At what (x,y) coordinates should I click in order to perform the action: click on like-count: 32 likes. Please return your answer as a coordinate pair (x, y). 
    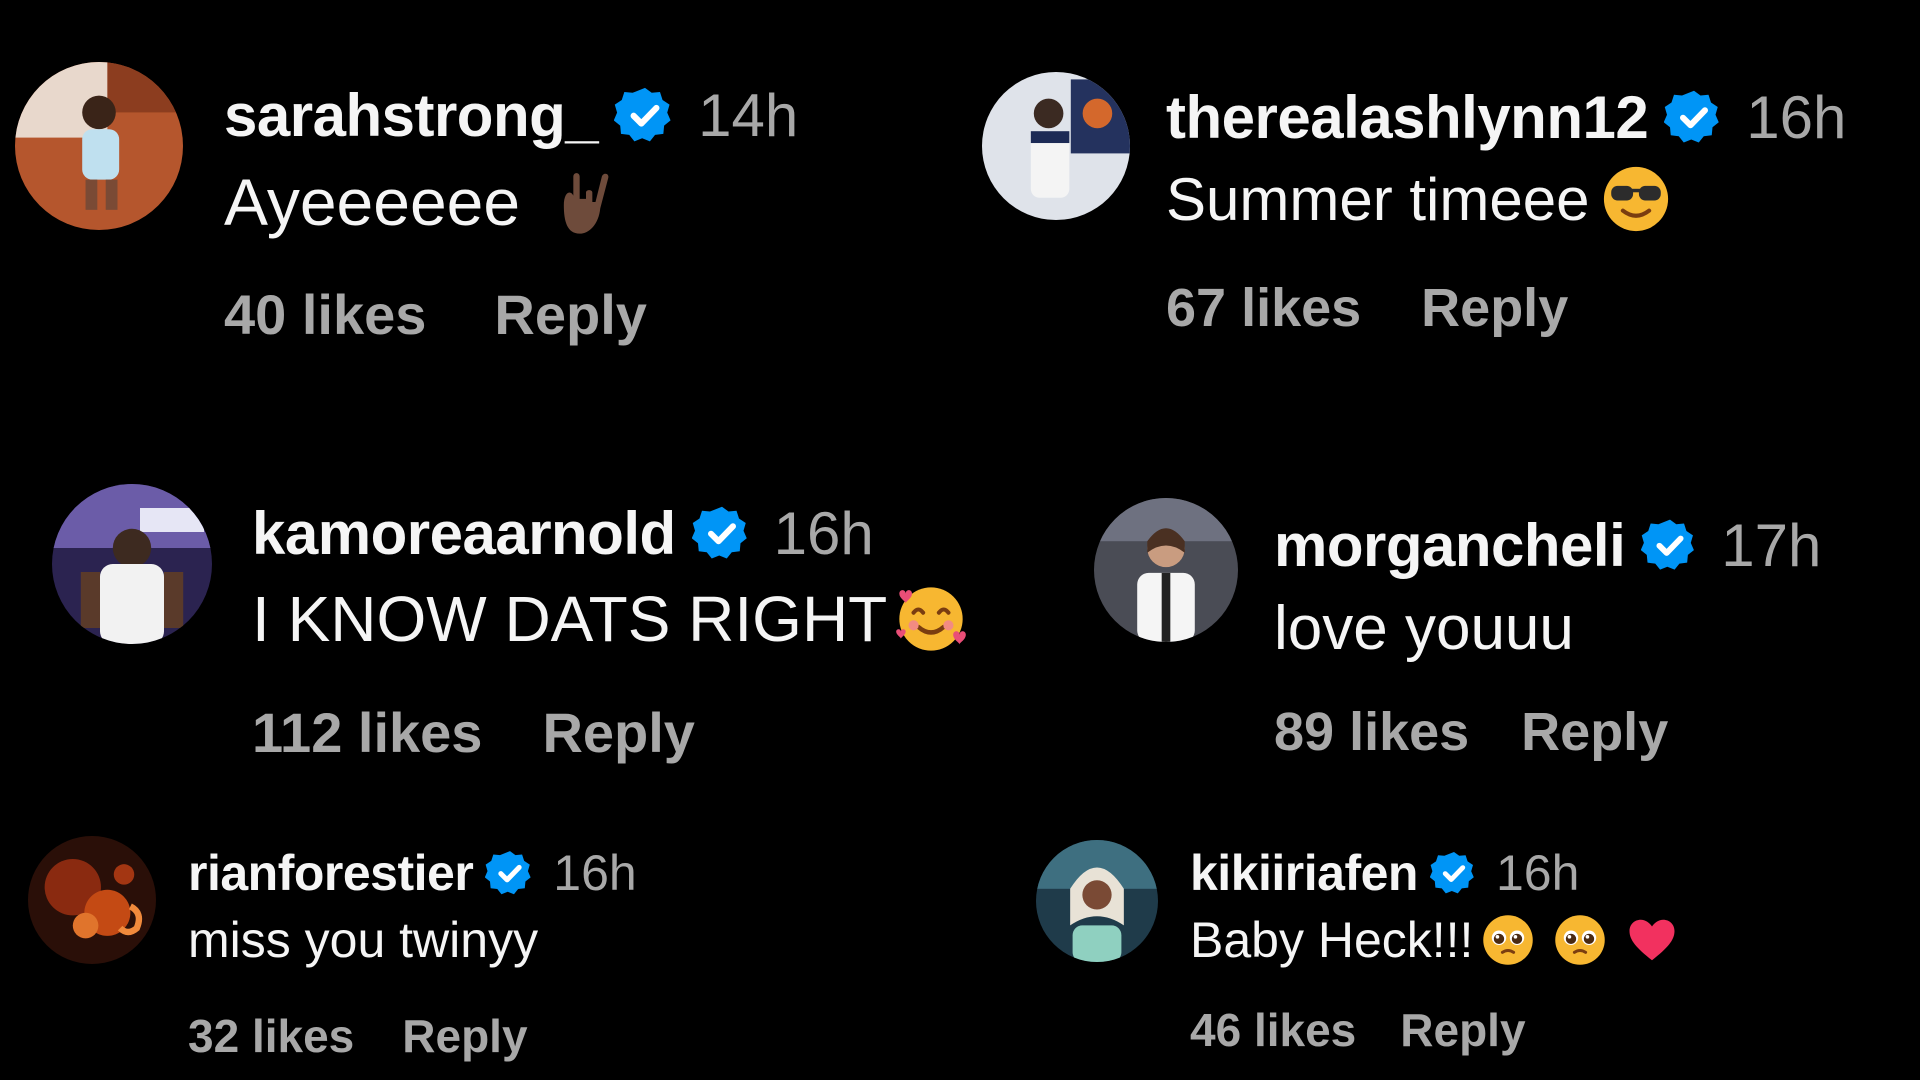
    Looking at the image, I should click on (271, 1036).